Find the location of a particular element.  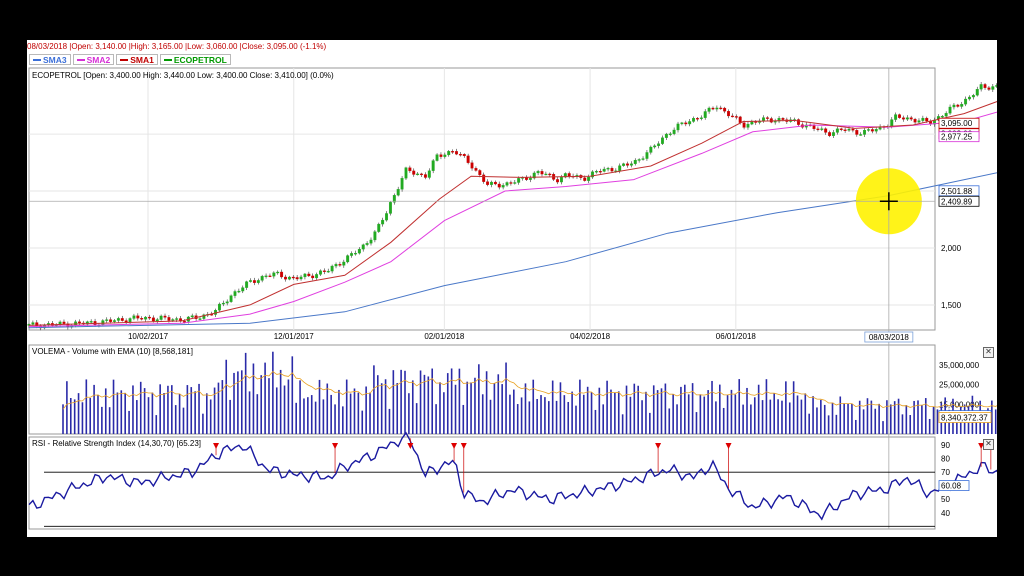

volume-close-icon: ✕ is located at coordinates (988, 352).